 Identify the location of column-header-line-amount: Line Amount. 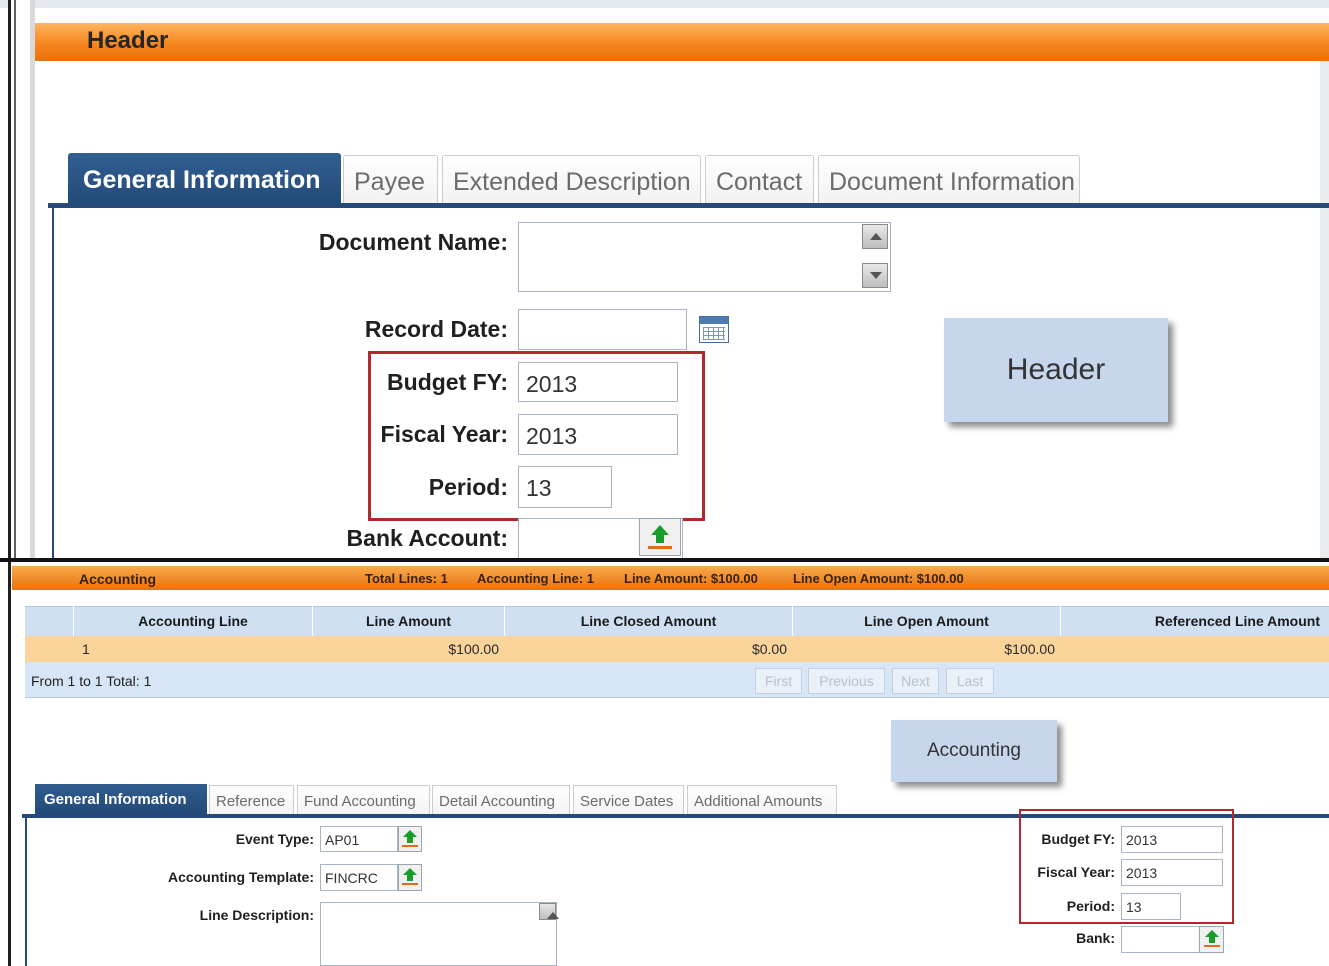
(409, 621).